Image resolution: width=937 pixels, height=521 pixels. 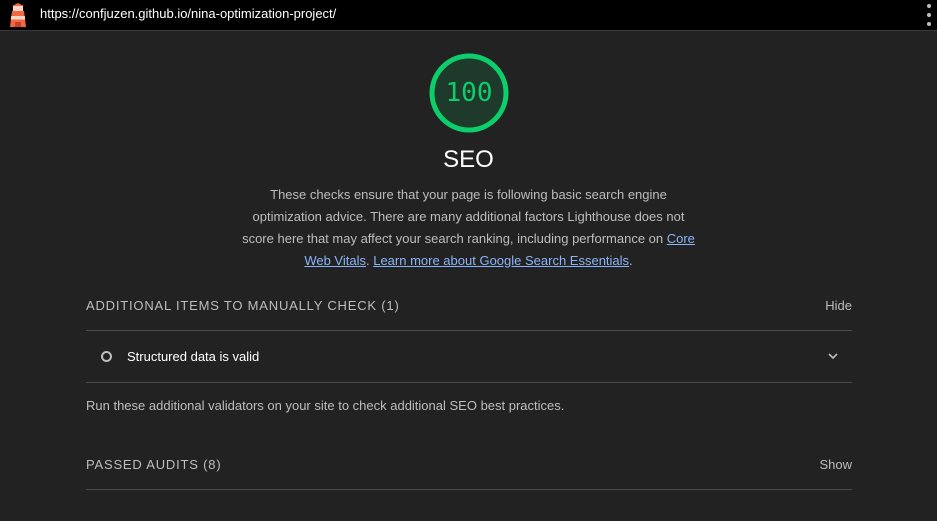 I want to click on passed-audits-group-header: PASSED AUDITS (8) Show, so click(x=469, y=464).